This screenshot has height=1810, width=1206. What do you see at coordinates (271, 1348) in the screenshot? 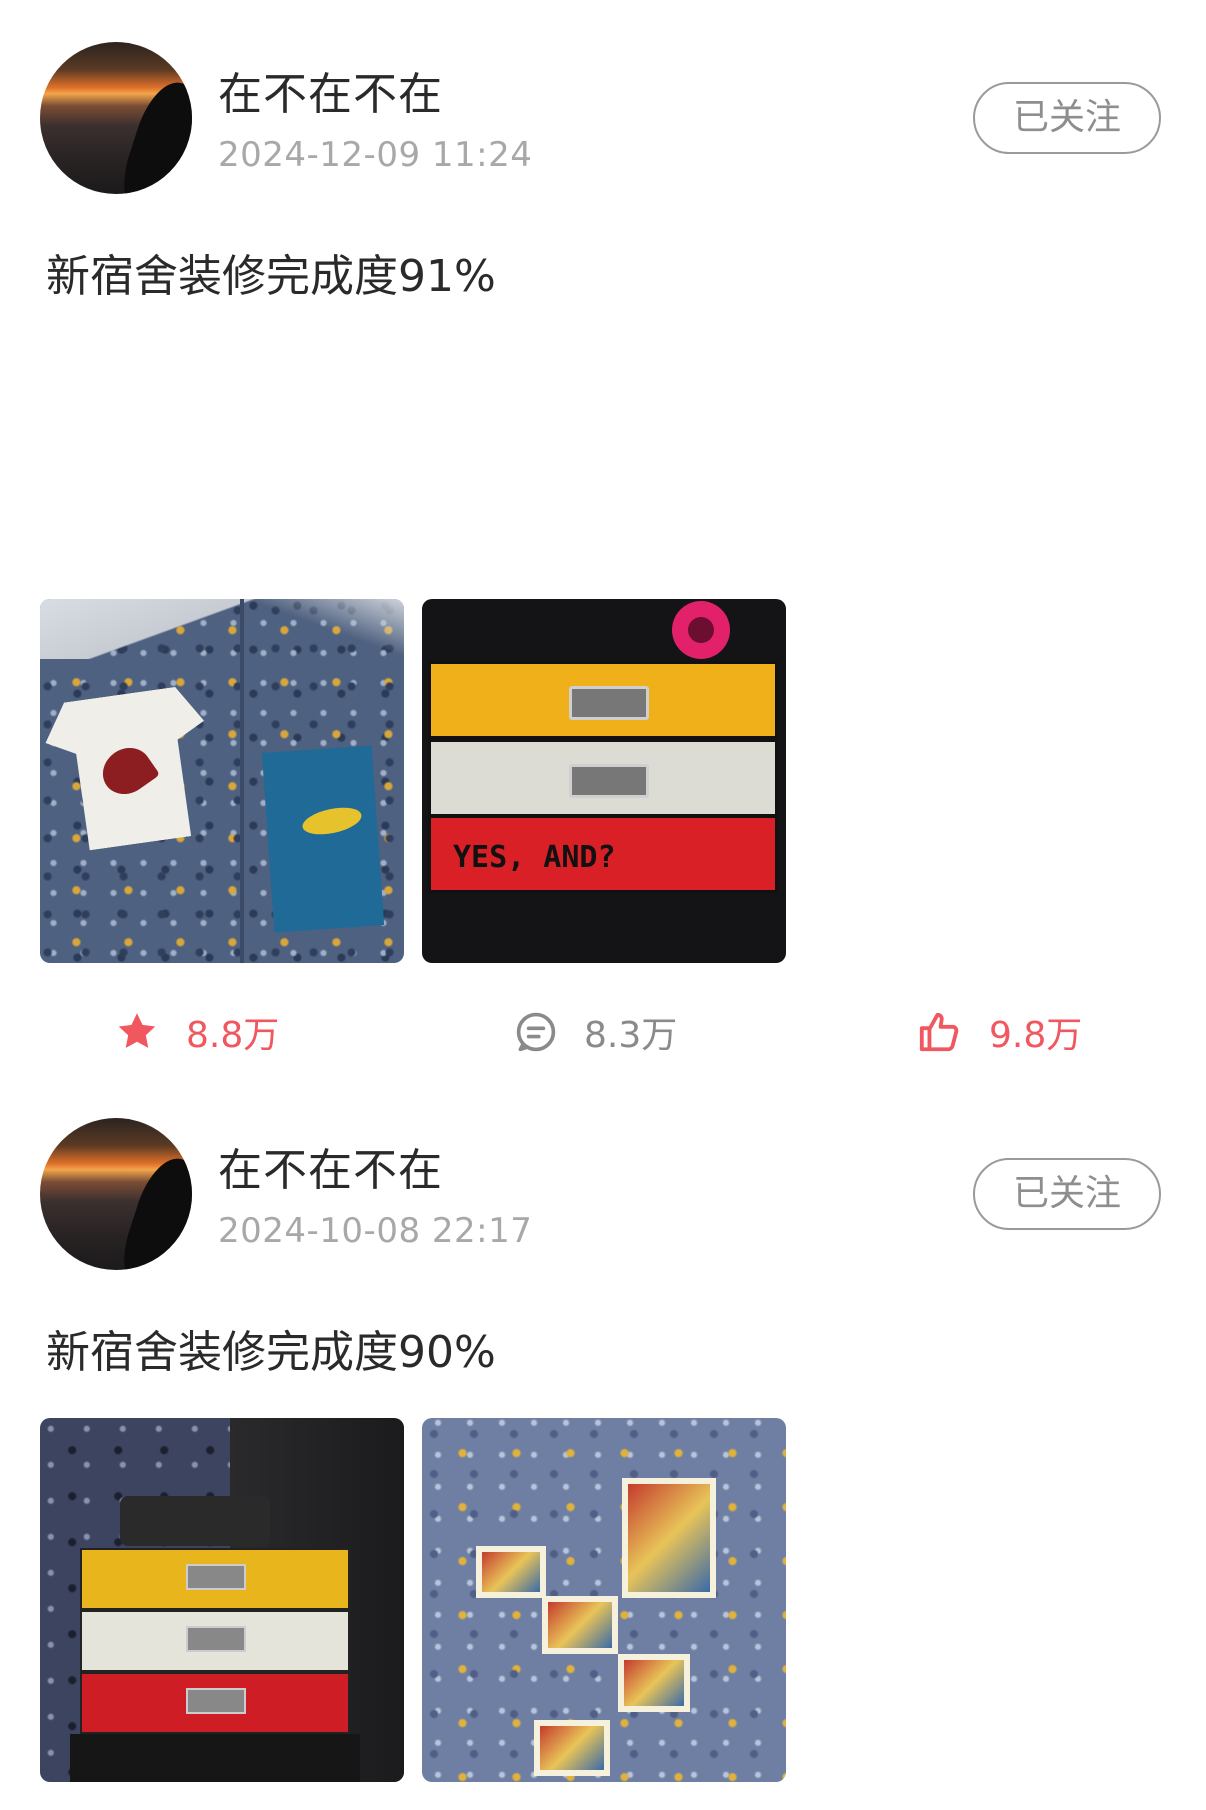
I see `post-text: 新宿舍装修完成度90%` at bounding box center [271, 1348].